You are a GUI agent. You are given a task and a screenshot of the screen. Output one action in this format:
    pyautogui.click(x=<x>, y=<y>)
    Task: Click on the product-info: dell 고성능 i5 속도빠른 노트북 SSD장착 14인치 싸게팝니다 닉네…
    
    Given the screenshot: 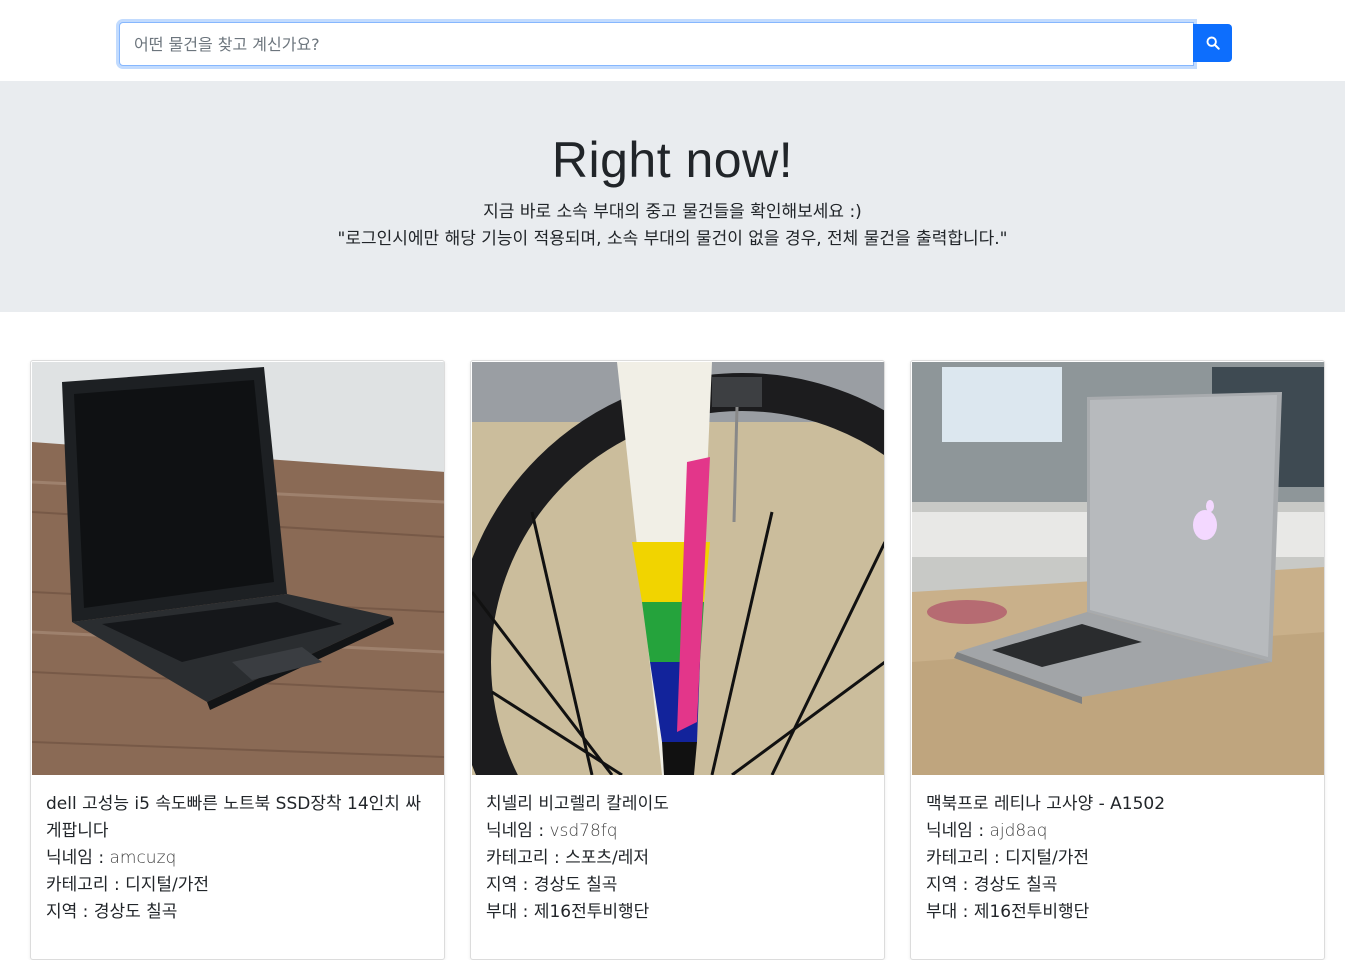 What is the action you would take?
    pyautogui.click(x=237, y=858)
    